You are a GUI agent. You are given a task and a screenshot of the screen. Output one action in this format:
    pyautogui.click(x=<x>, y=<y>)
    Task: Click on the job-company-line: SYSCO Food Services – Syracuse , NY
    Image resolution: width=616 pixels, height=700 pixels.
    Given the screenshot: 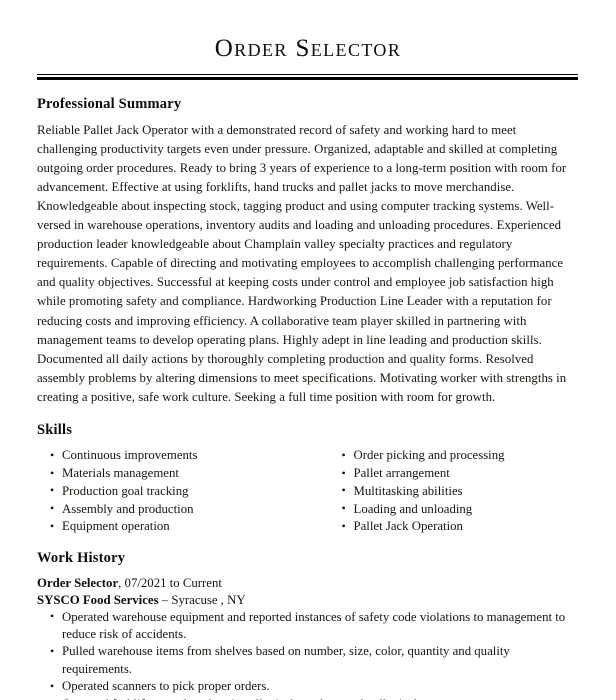 What is the action you would take?
    pyautogui.click(x=307, y=600)
    